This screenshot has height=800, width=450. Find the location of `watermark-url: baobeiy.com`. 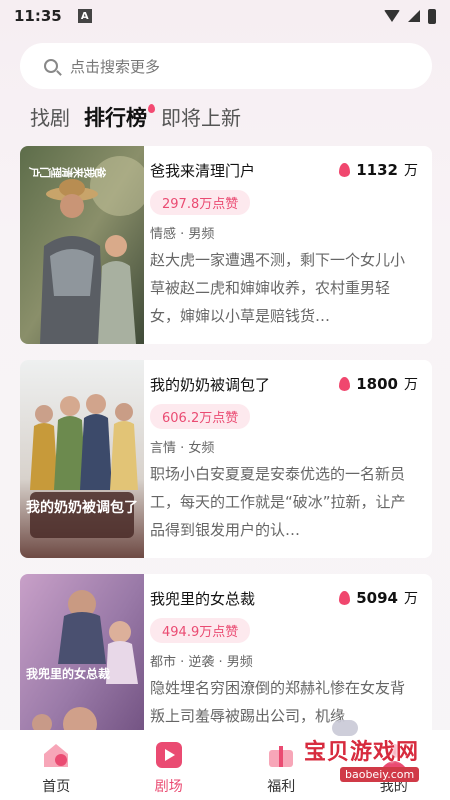

watermark-url: baobeiy.com is located at coordinates (380, 774).